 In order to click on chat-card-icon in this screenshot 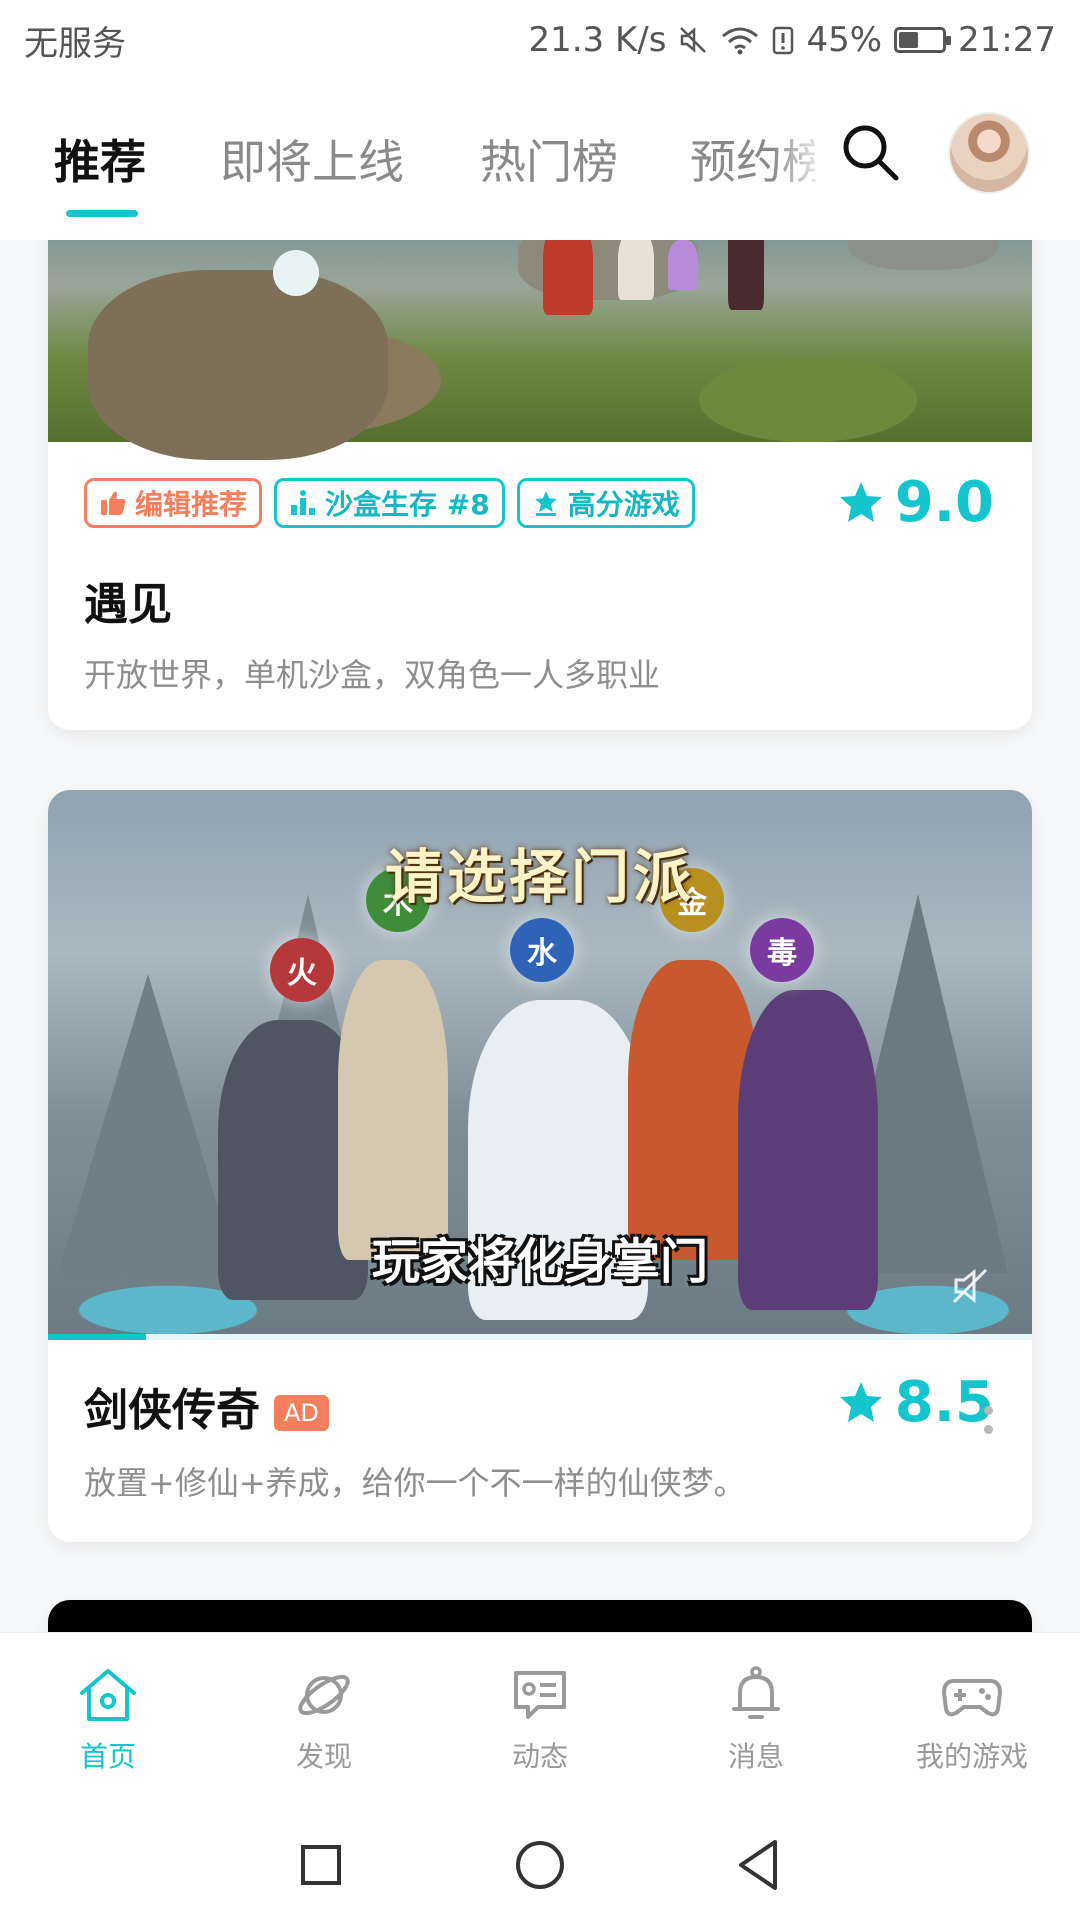, I will do `click(540, 1695)`.